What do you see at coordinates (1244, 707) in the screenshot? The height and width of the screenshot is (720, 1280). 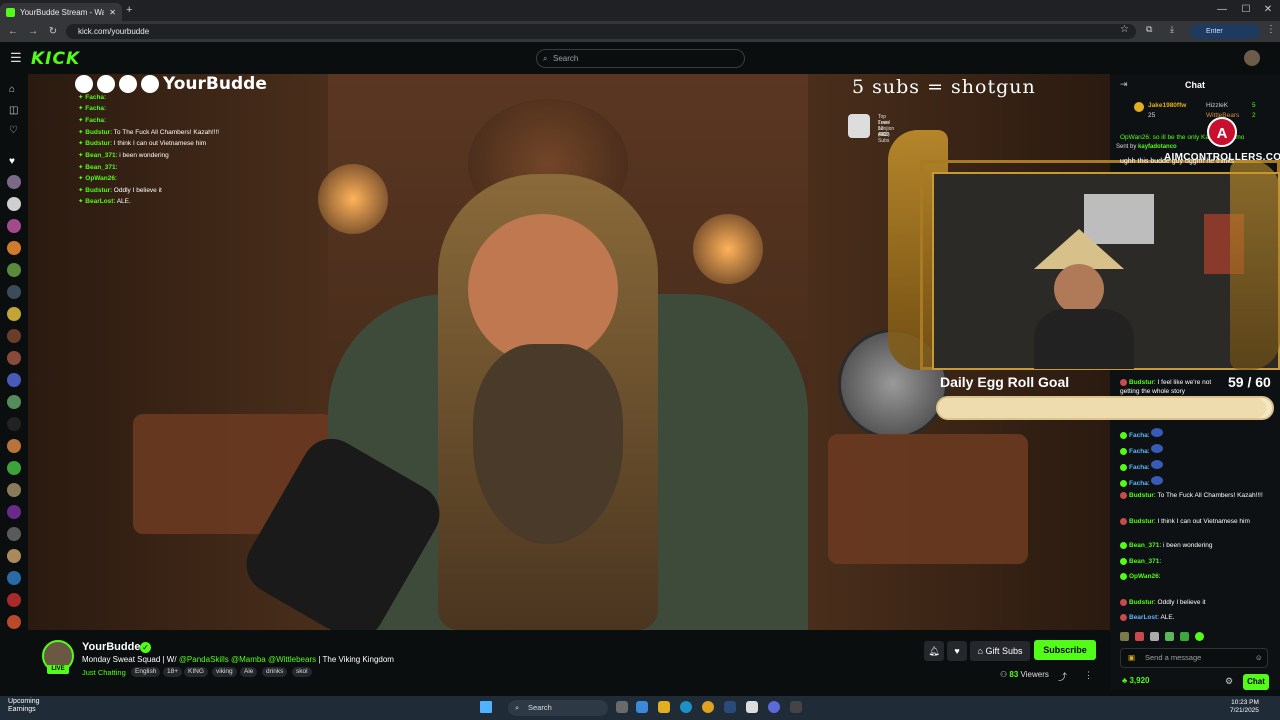 I see `system-clock: 10:23 PM 7/21/2025` at bounding box center [1244, 707].